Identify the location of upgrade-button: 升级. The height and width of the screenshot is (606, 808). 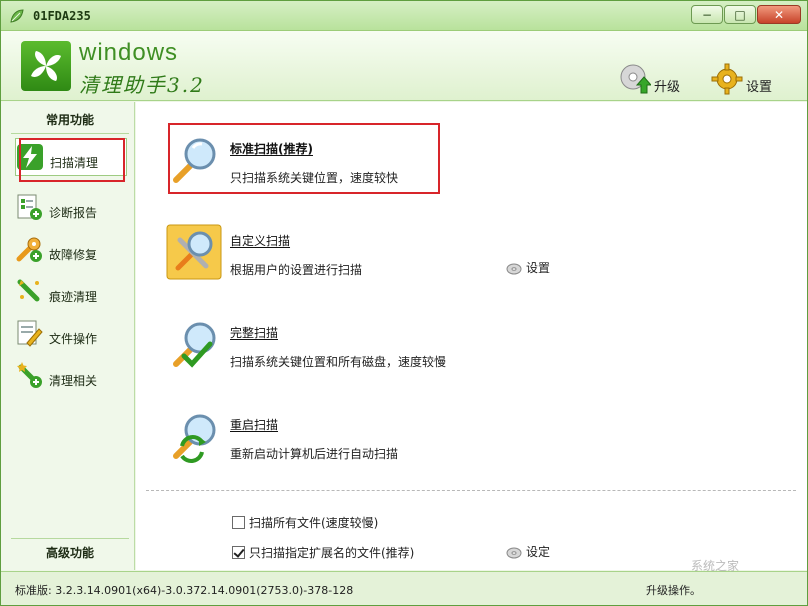
(649, 79).